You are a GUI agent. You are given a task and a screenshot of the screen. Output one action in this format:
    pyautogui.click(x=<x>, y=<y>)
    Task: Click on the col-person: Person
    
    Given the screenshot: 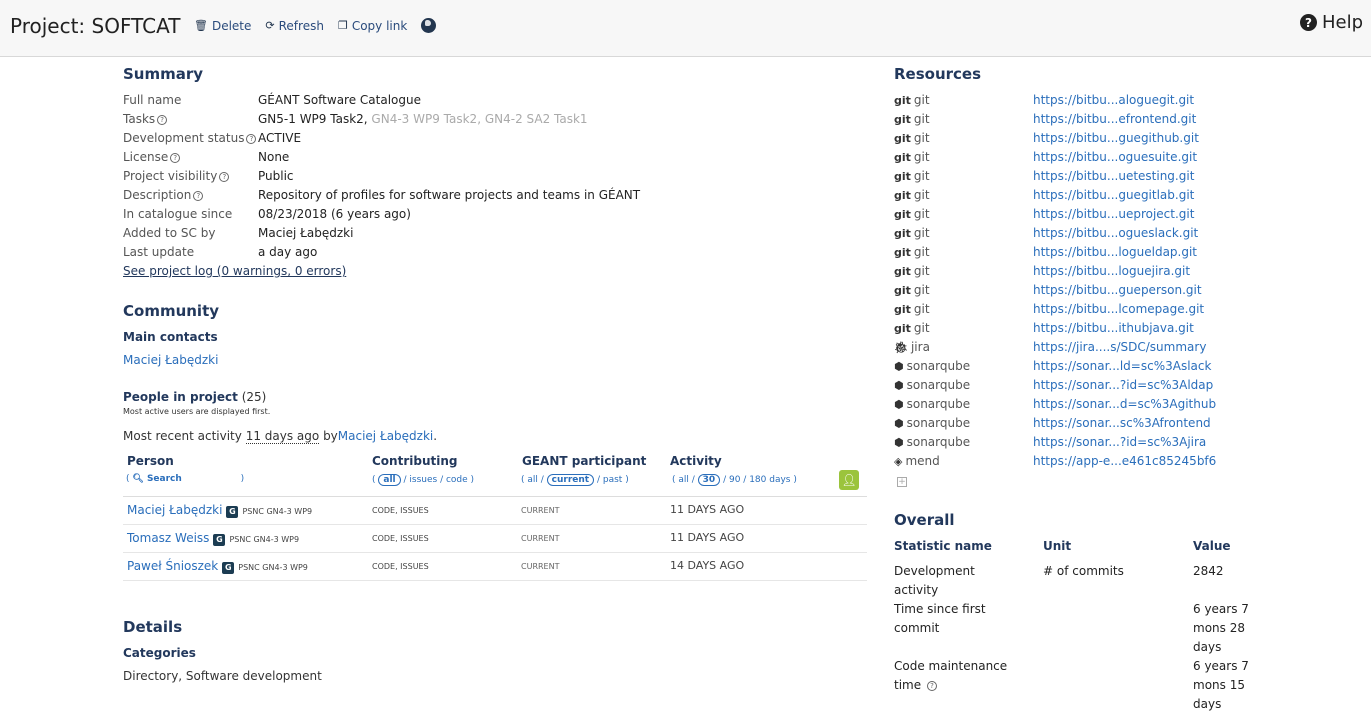 What is the action you would take?
    pyautogui.click(x=150, y=461)
    